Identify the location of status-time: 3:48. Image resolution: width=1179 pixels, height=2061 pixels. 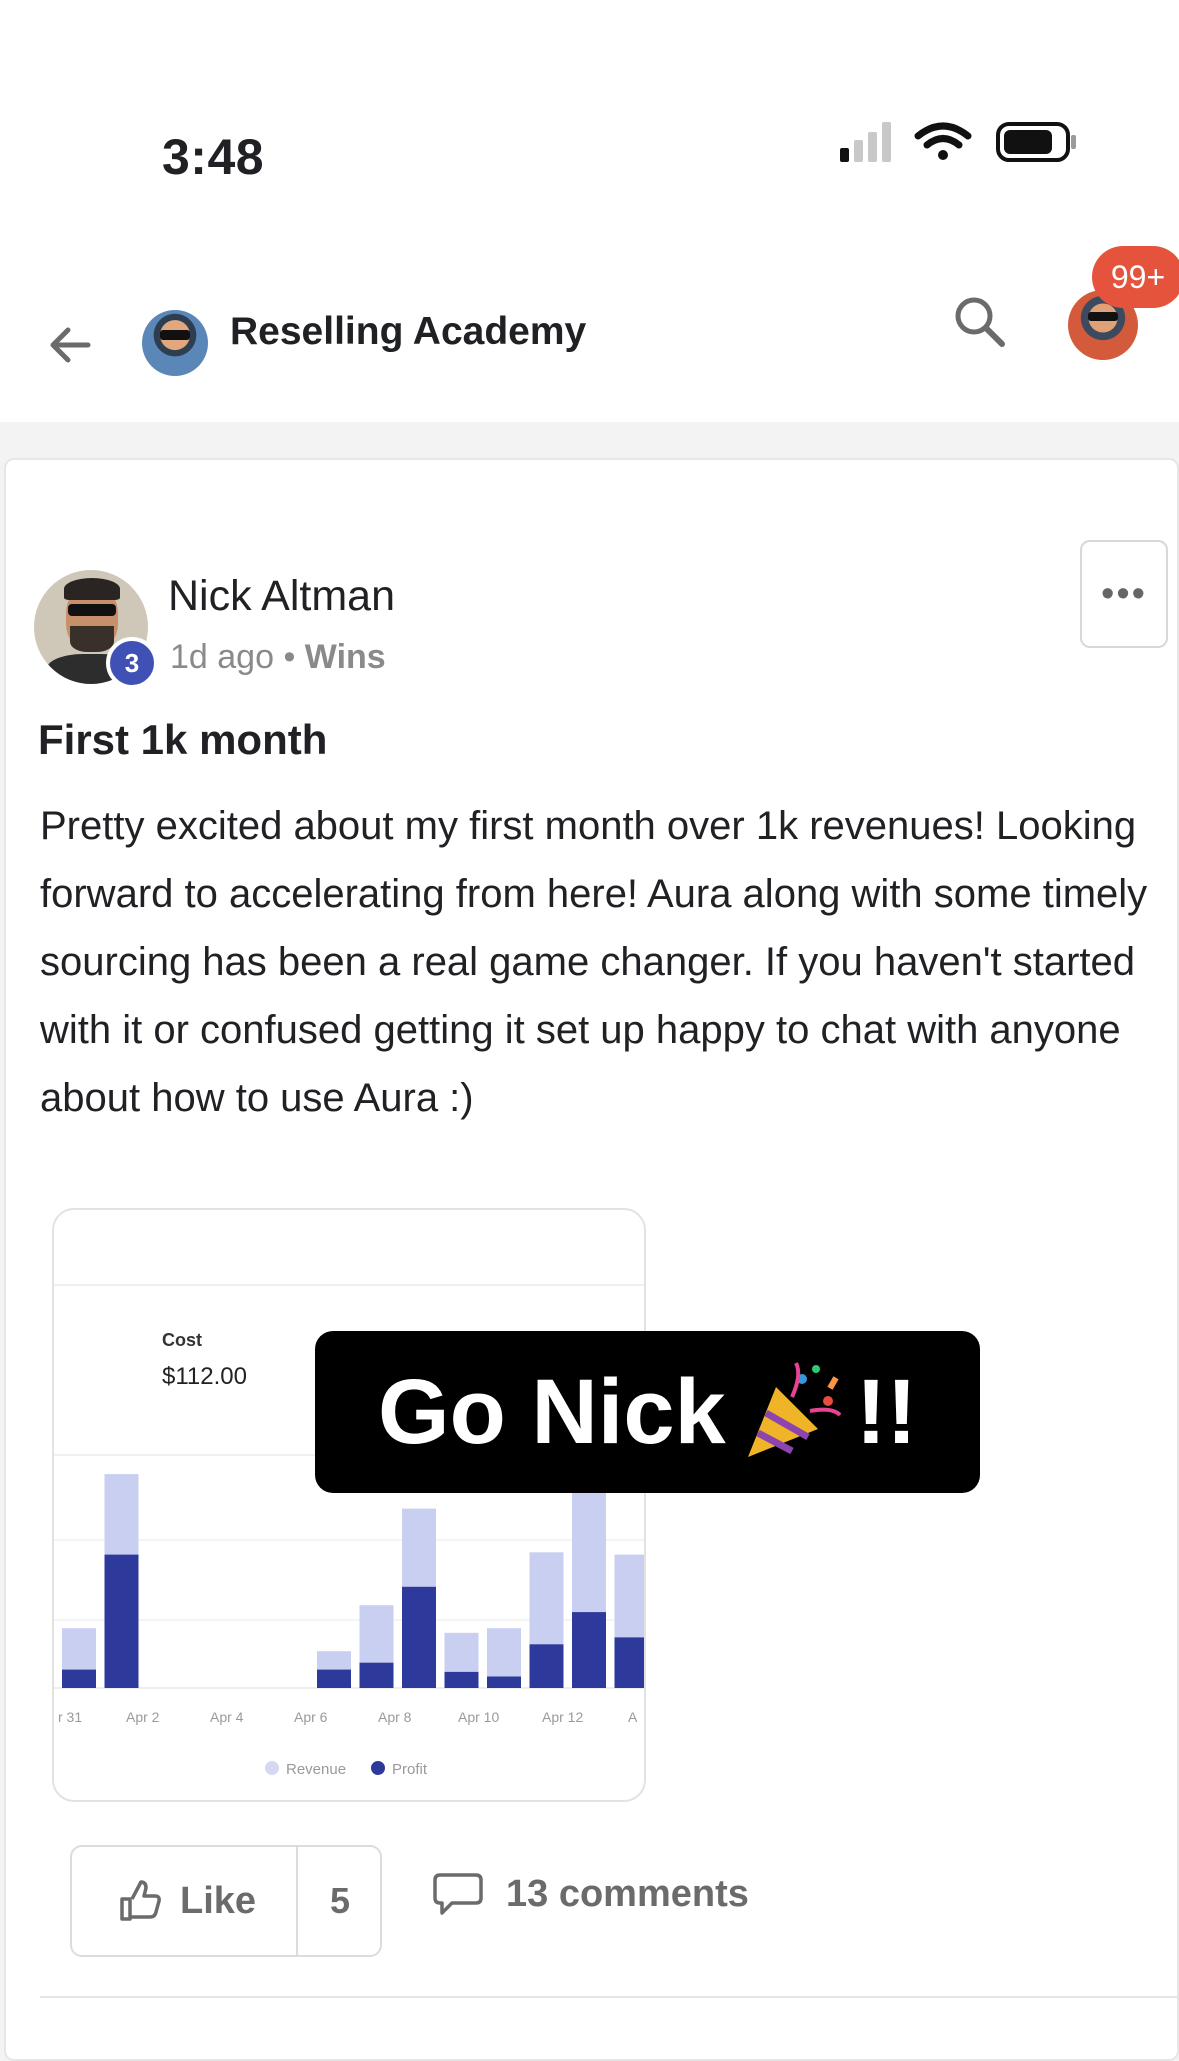
(213, 157).